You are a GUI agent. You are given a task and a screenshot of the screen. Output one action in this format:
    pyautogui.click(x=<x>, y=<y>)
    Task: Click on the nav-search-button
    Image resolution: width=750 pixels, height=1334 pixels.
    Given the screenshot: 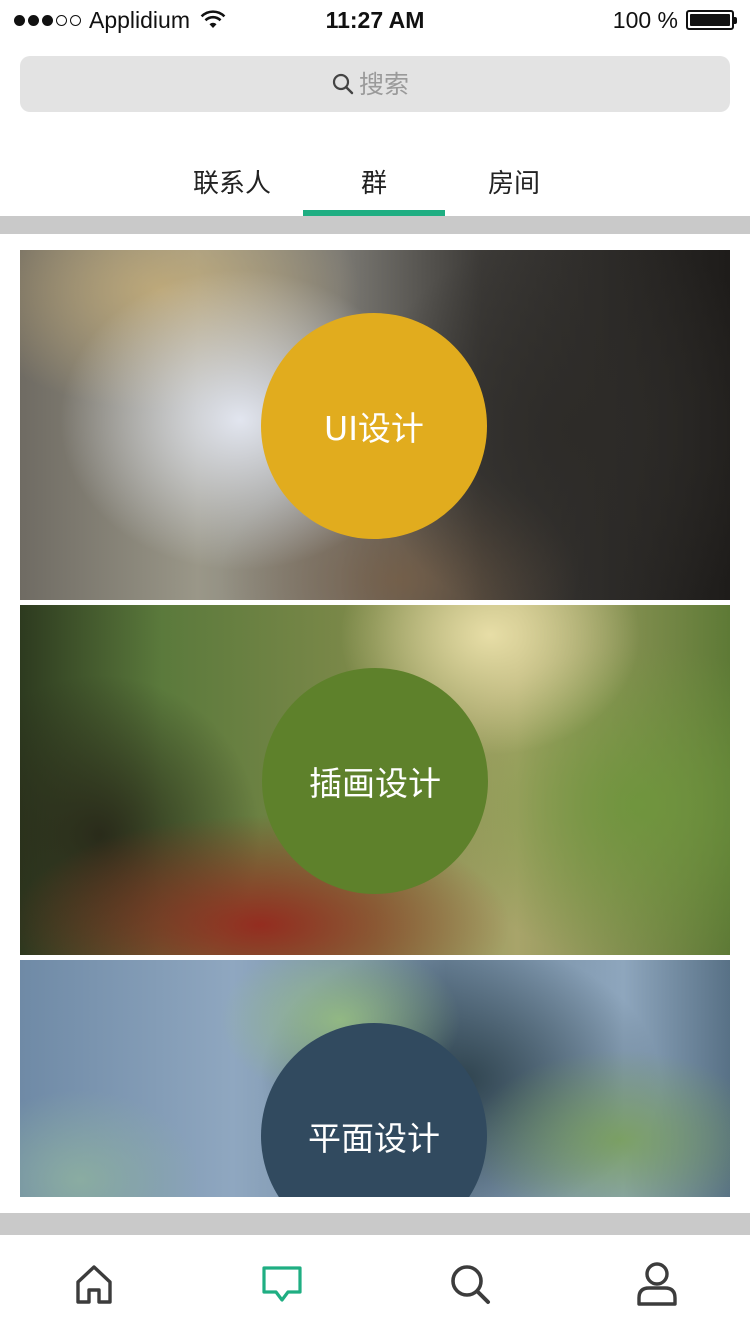 What is the action you would take?
    pyautogui.click(x=470, y=1284)
    